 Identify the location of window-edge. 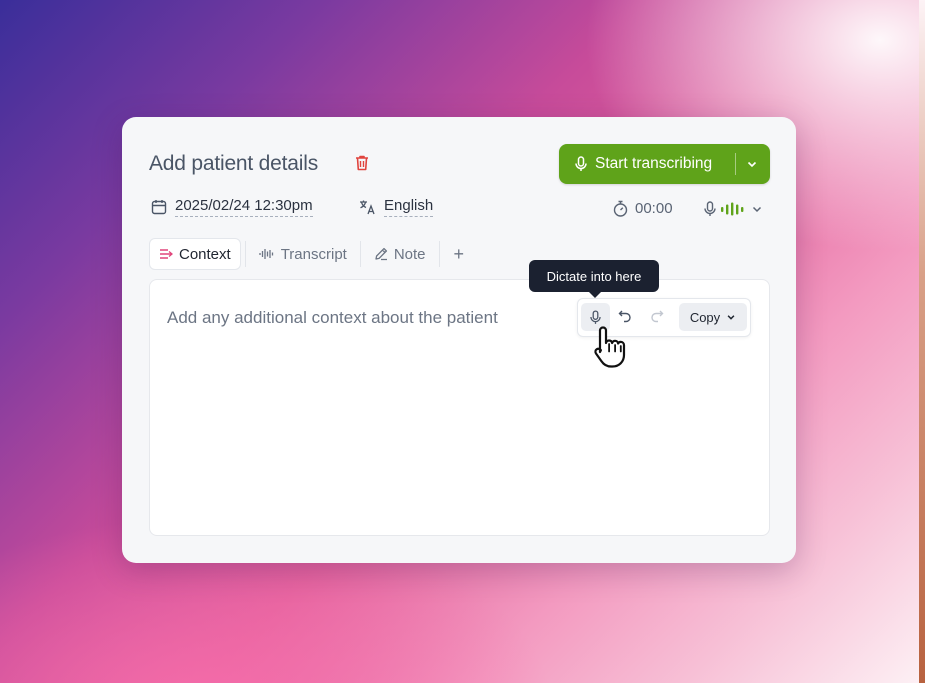
(922, 341).